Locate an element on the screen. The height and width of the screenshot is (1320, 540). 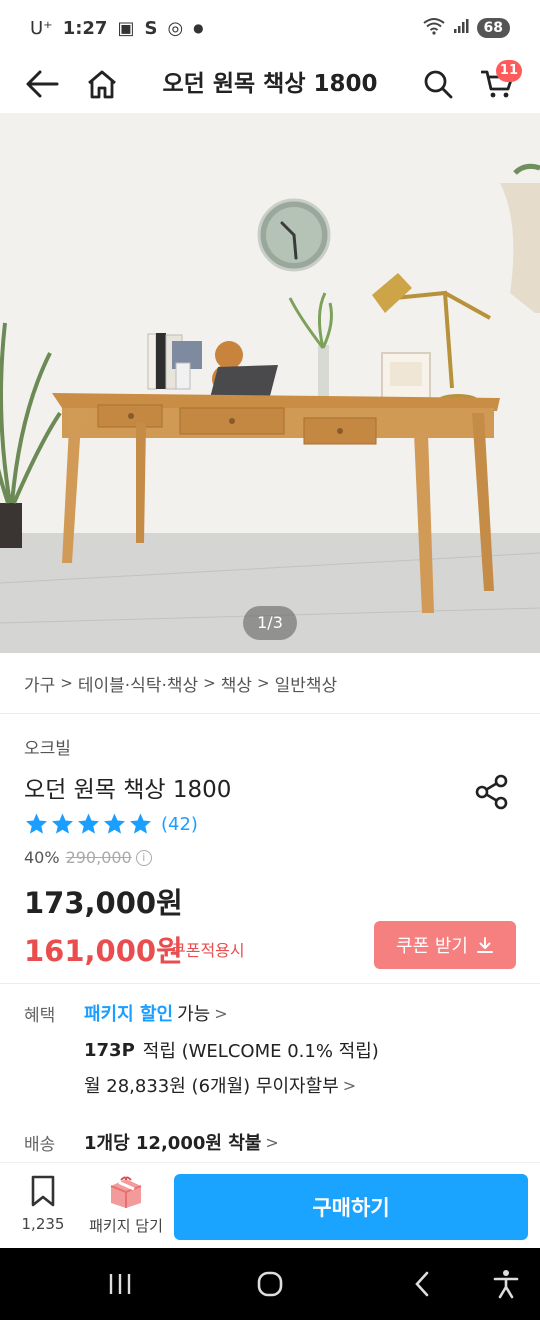
bookmark-icon is located at coordinates (43, 1191).